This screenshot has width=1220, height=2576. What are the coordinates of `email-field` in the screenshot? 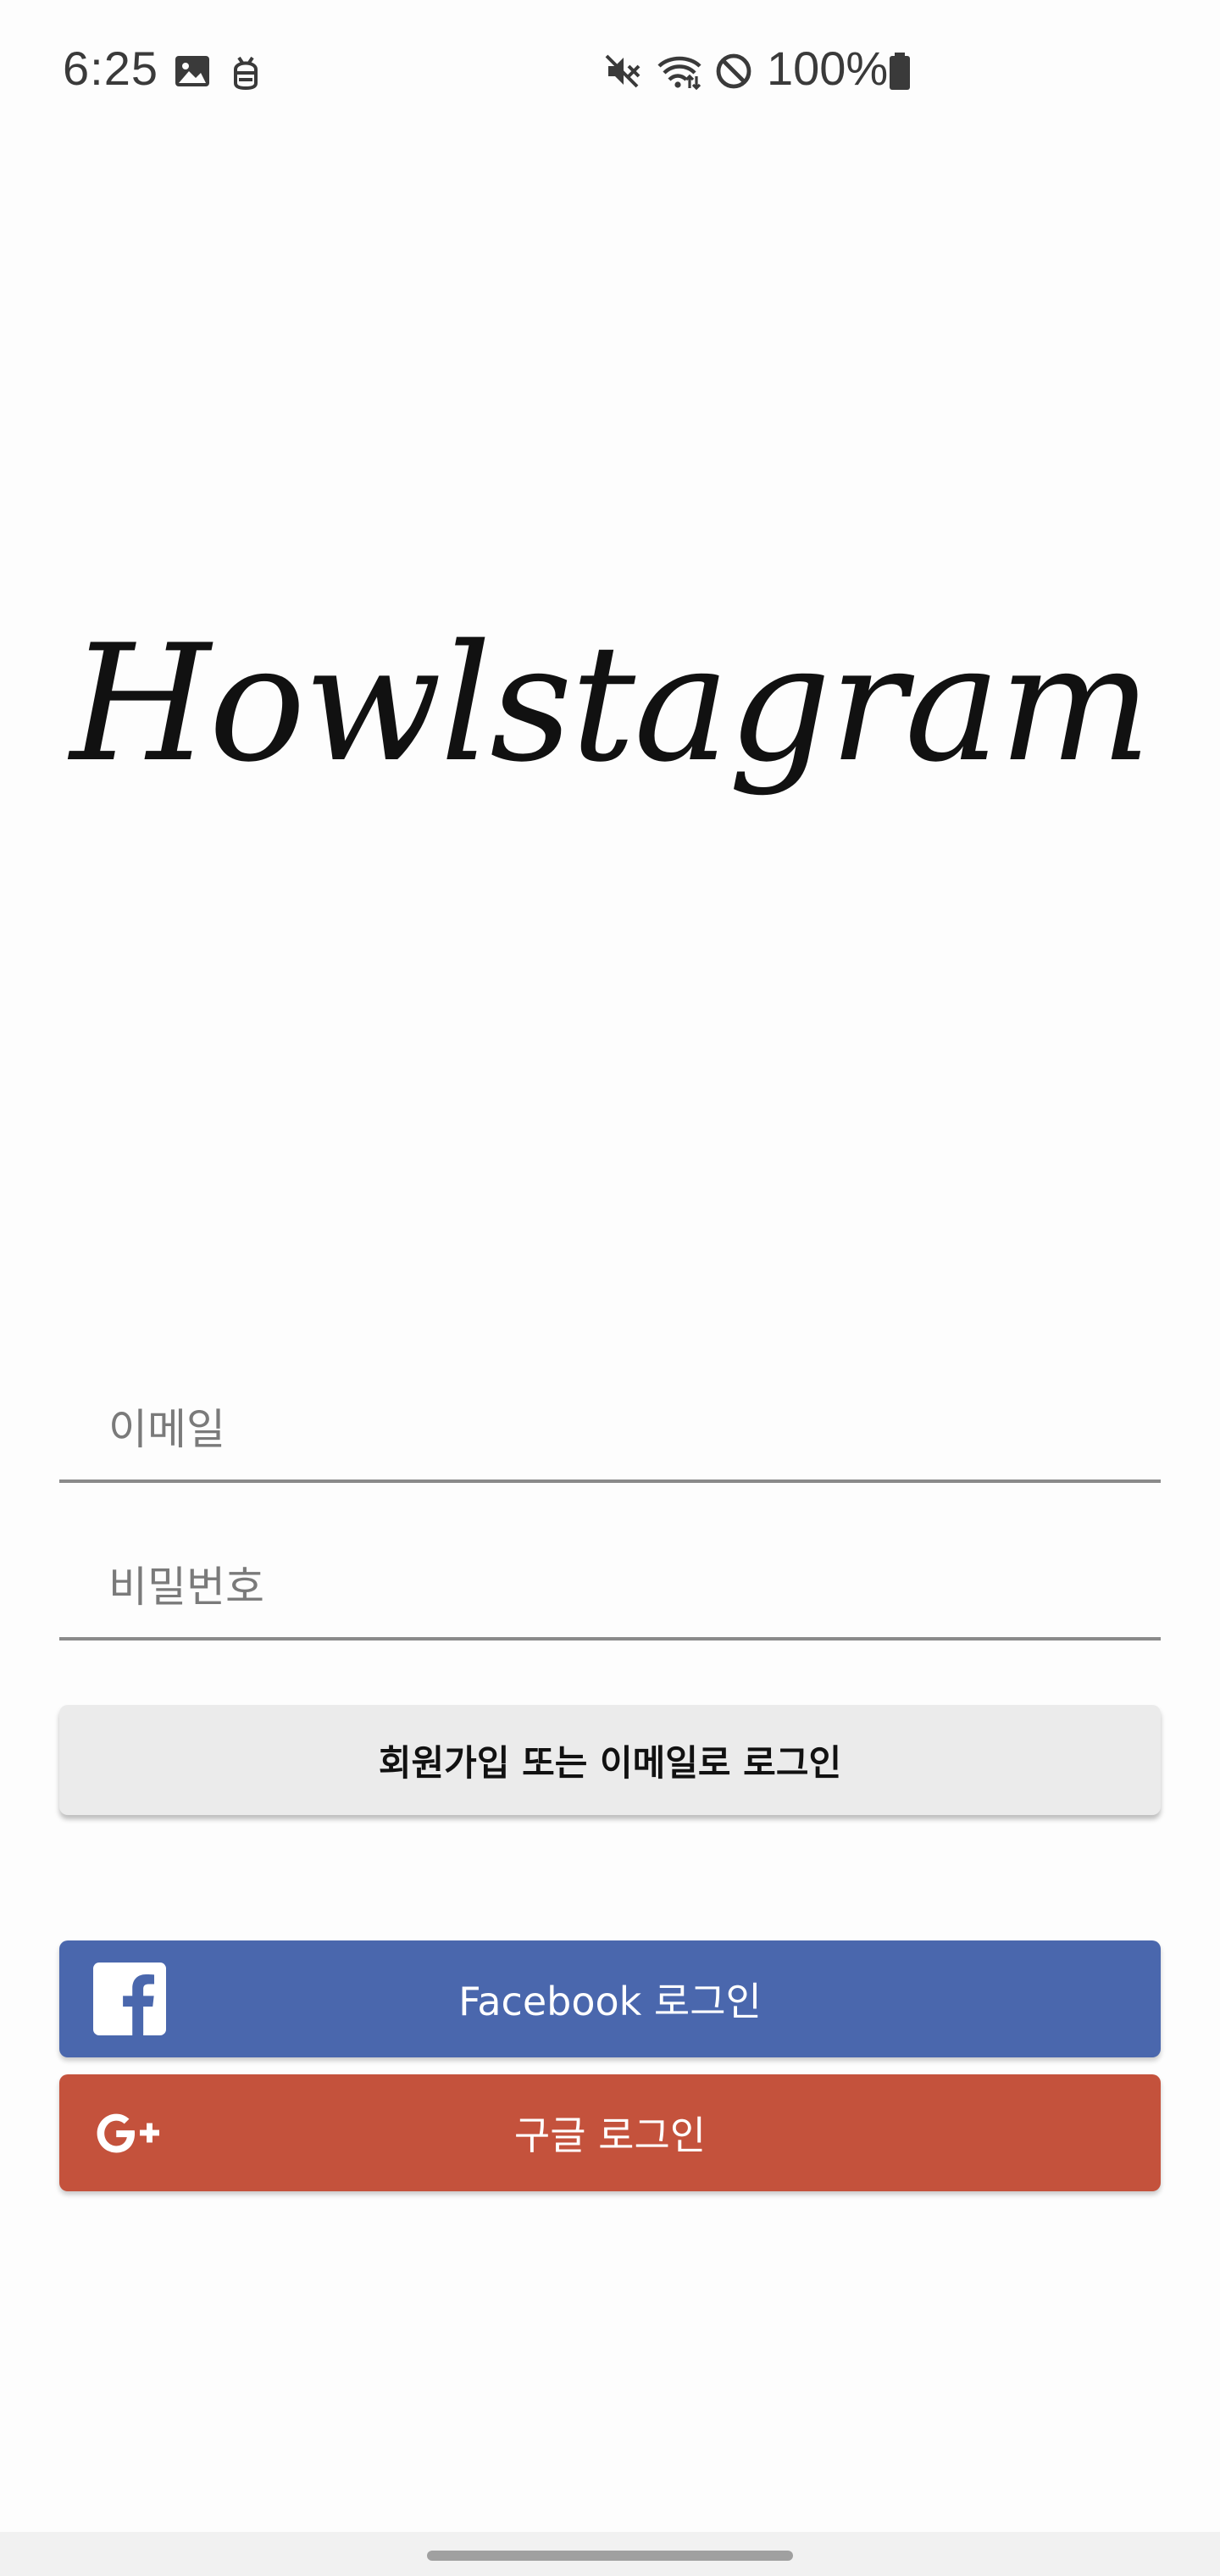 It's located at (610, 1417).